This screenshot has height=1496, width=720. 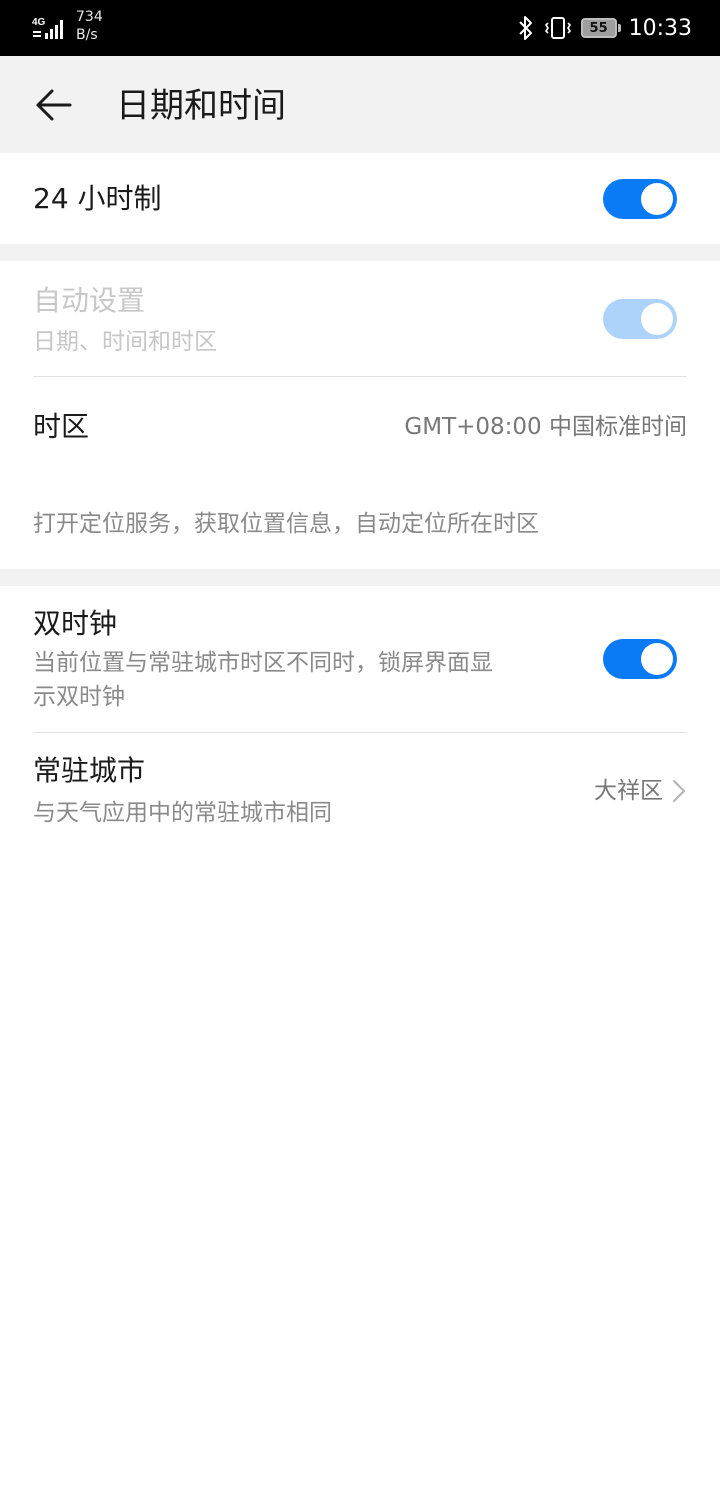 I want to click on back-arrow-icon, so click(x=54, y=105).